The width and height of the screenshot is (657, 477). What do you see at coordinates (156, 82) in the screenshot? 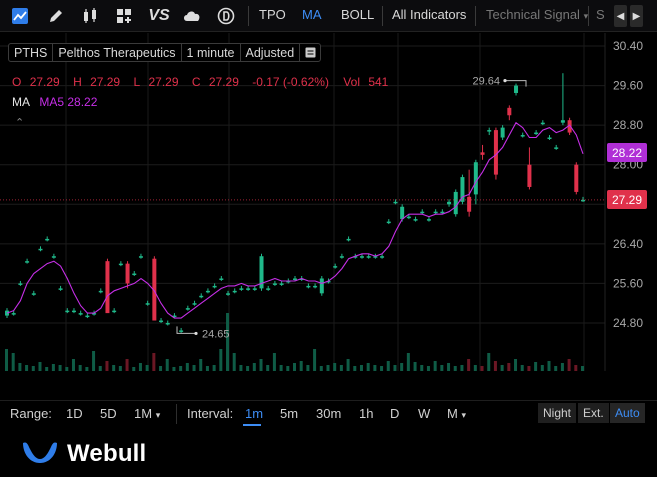
I see `low-value: L 27.29` at bounding box center [156, 82].